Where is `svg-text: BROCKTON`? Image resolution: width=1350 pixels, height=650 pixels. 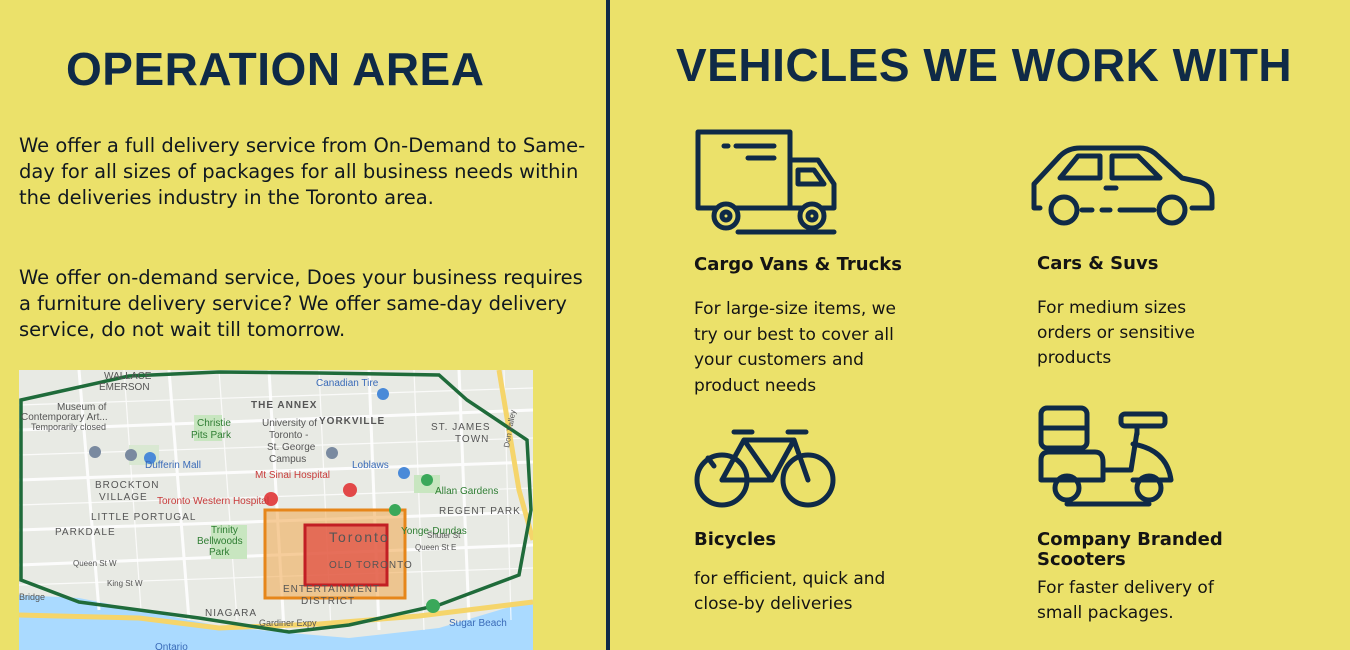
svg-text: BROCKTON is located at coordinates (127, 485).